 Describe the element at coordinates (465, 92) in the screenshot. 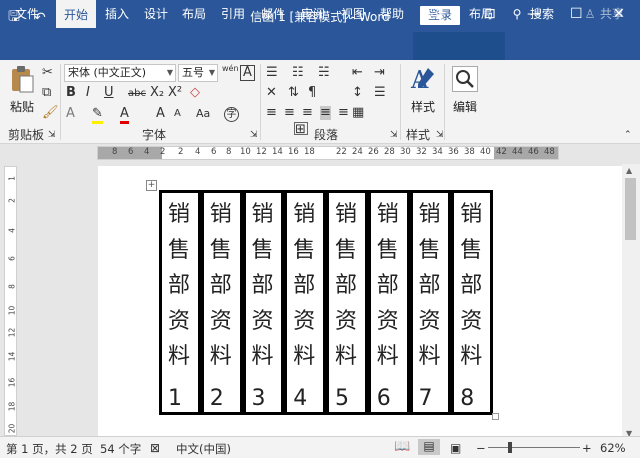

I see `editing-button: 编辑` at that location.